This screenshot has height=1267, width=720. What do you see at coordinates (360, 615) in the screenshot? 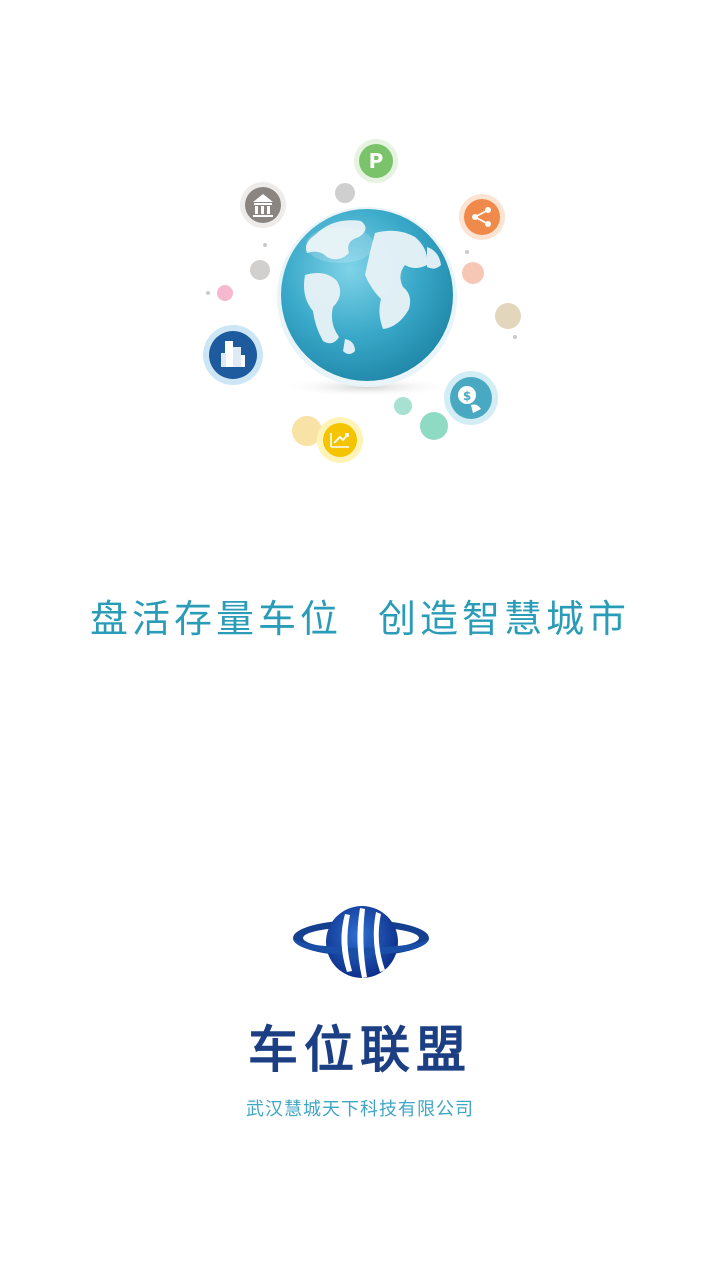
I see `slogan: 盘活存量车位 创造智慧城市` at bounding box center [360, 615].